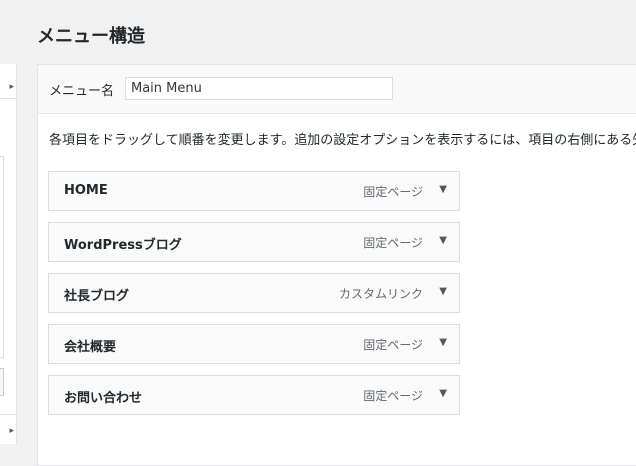  I want to click on left-column-panel: ▸ ▸, so click(8, 254).